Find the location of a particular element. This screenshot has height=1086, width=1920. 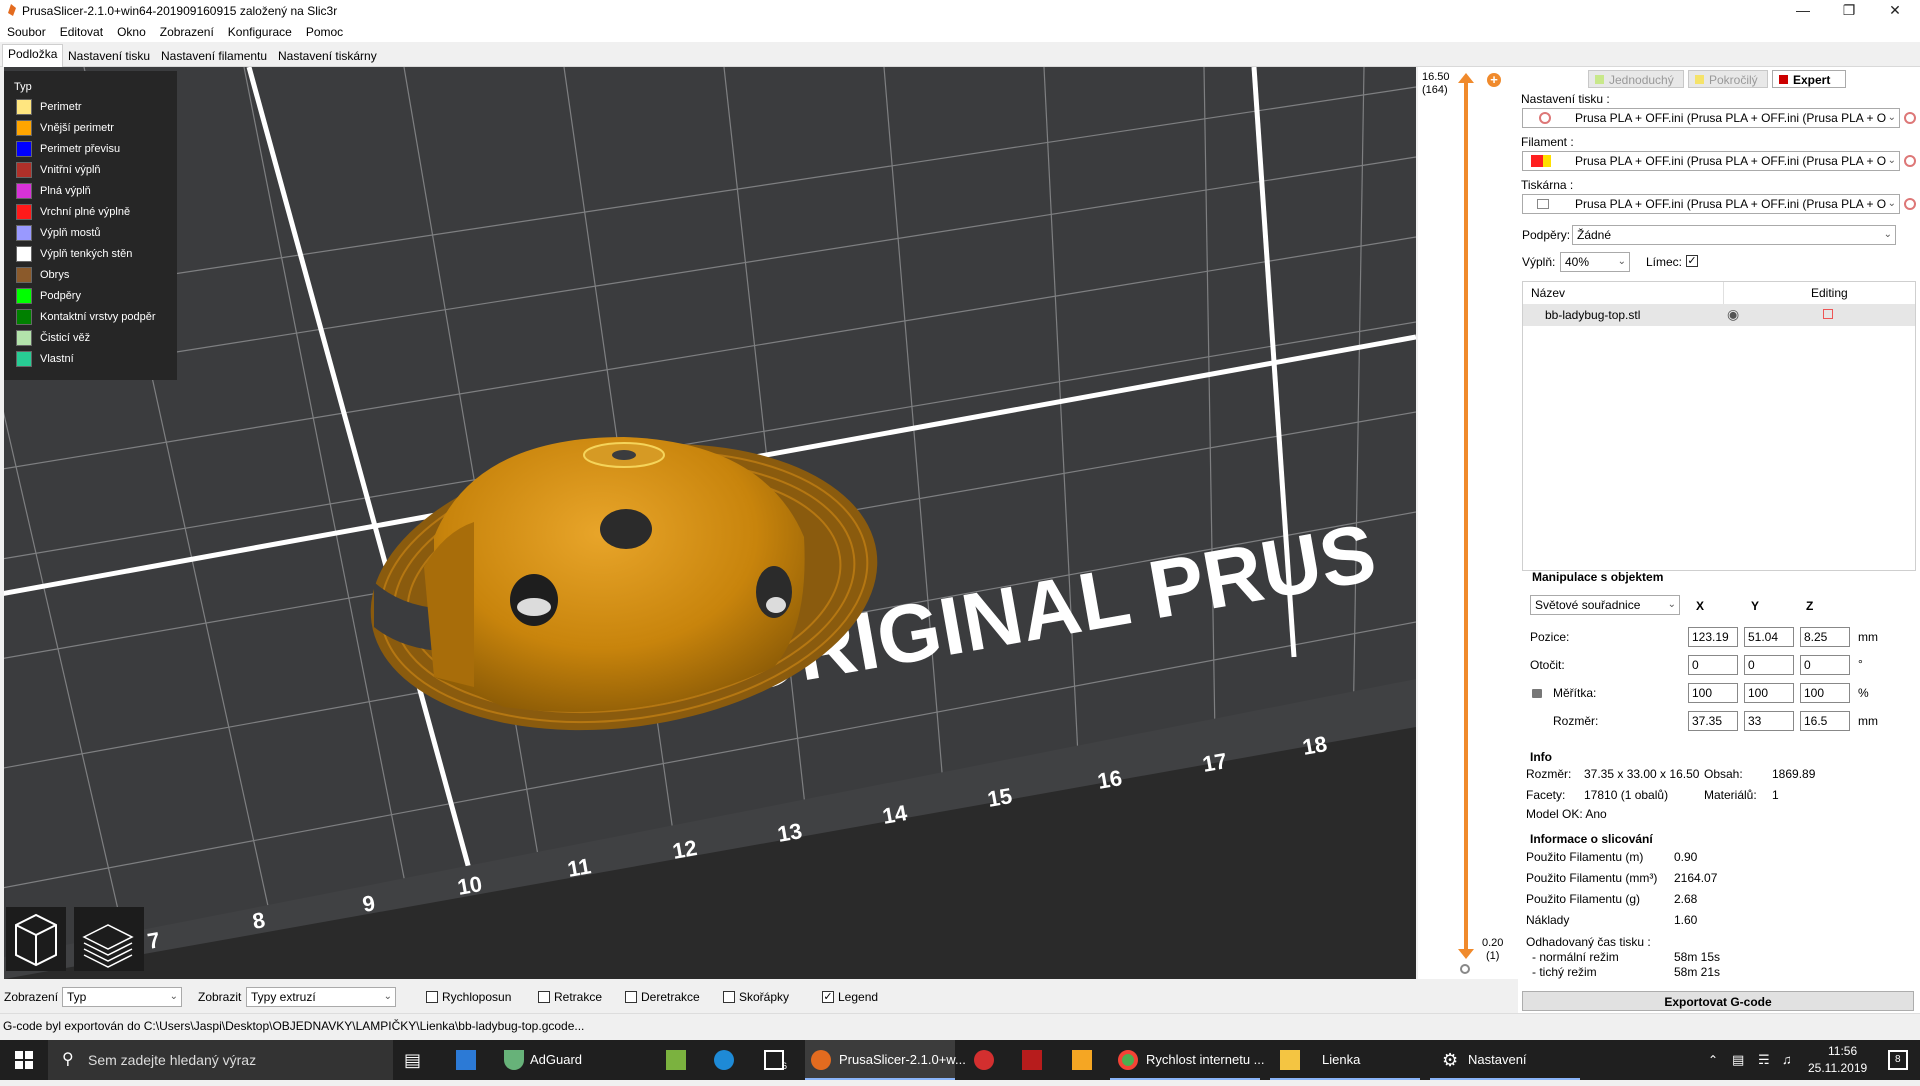

menu-pomoc: Pomoc is located at coordinates (324, 30).